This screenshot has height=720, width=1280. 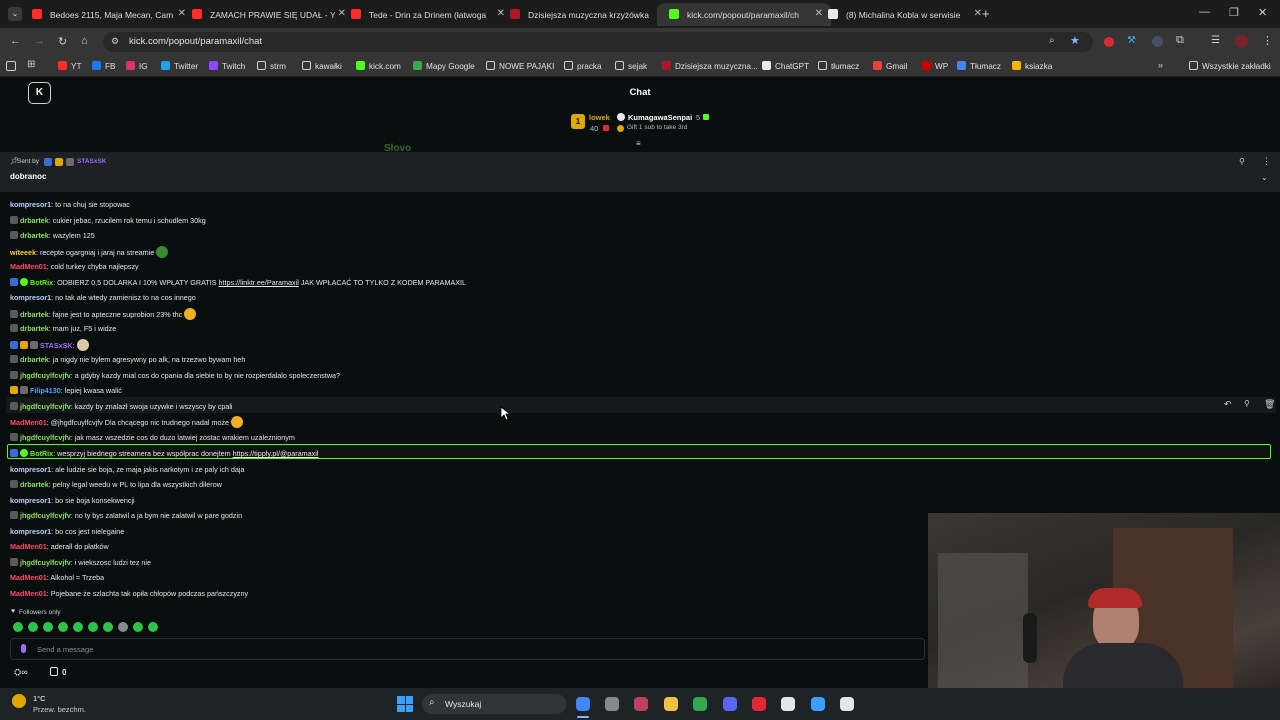 I want to click on chat-message: STASxSK:, so click(x=49, y=345).